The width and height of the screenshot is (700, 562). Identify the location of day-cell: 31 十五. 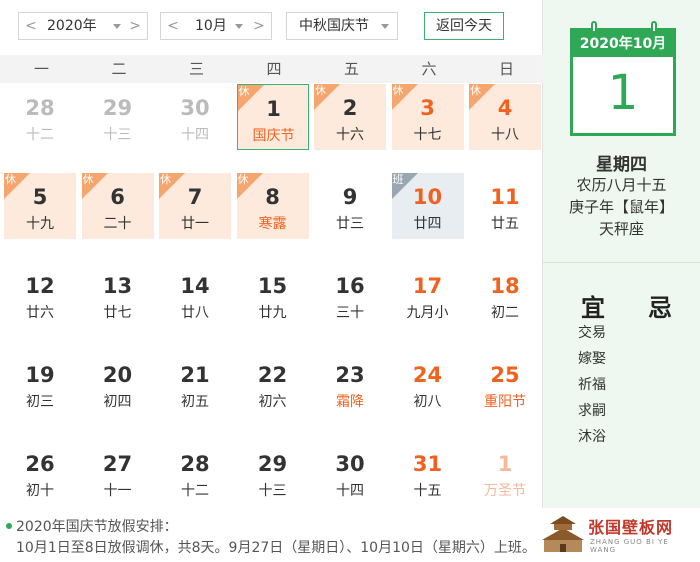
(428, 473).